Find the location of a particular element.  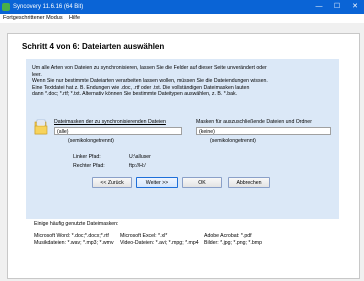

include-masks-input: (alle) is located at coordinates (118, 131).